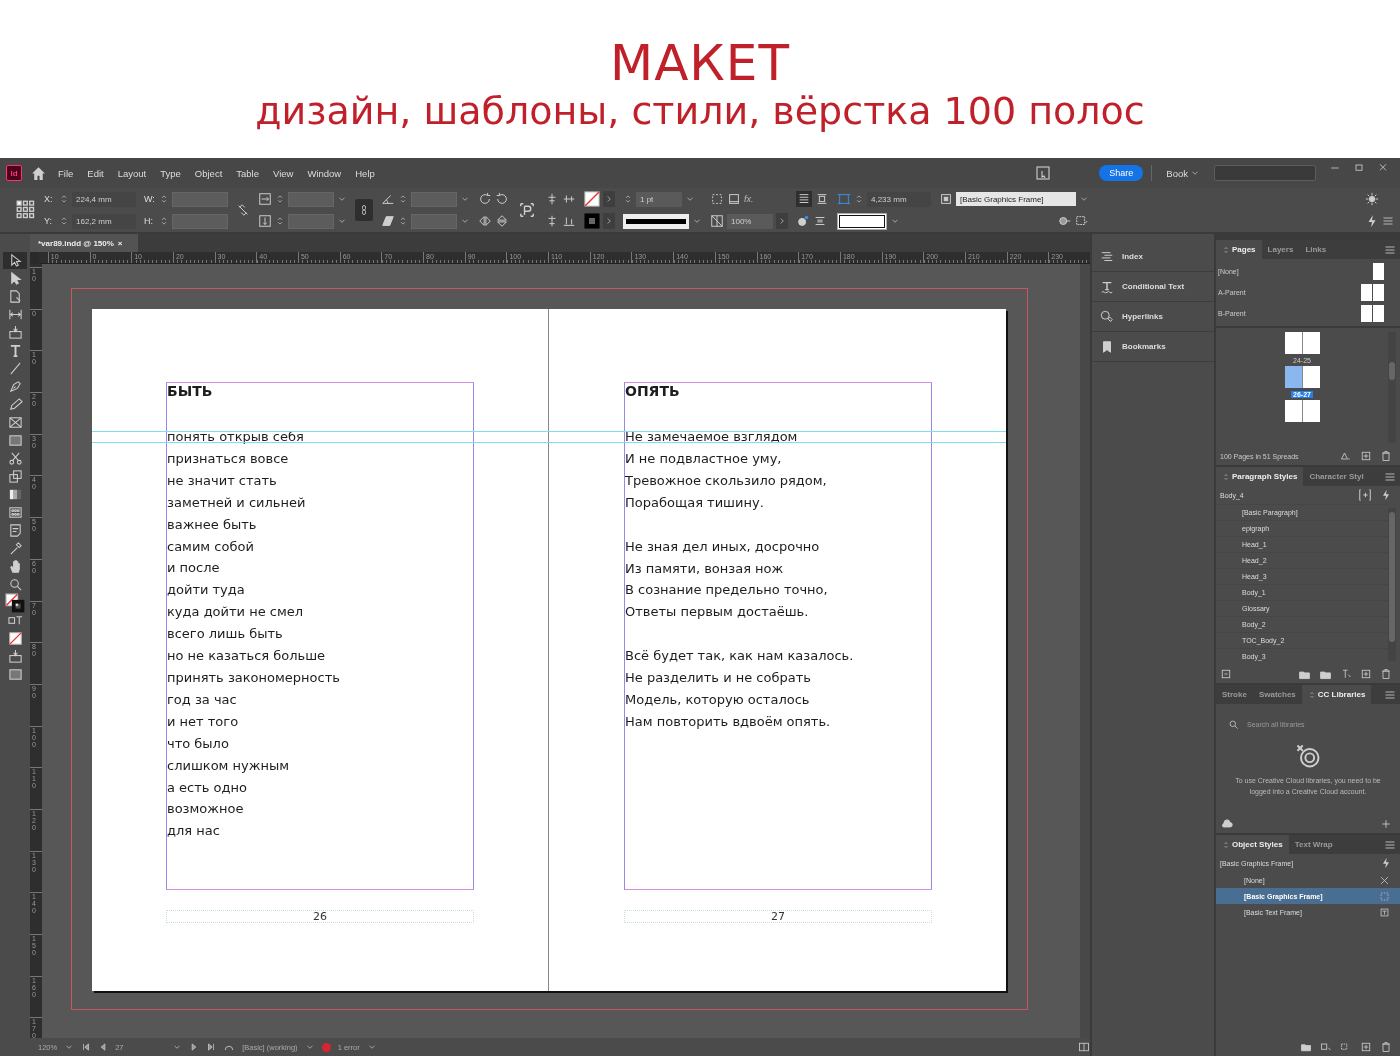 The image size is (1400, 1056). I want to click on panel-tab: Pages, so click(1239, 249).